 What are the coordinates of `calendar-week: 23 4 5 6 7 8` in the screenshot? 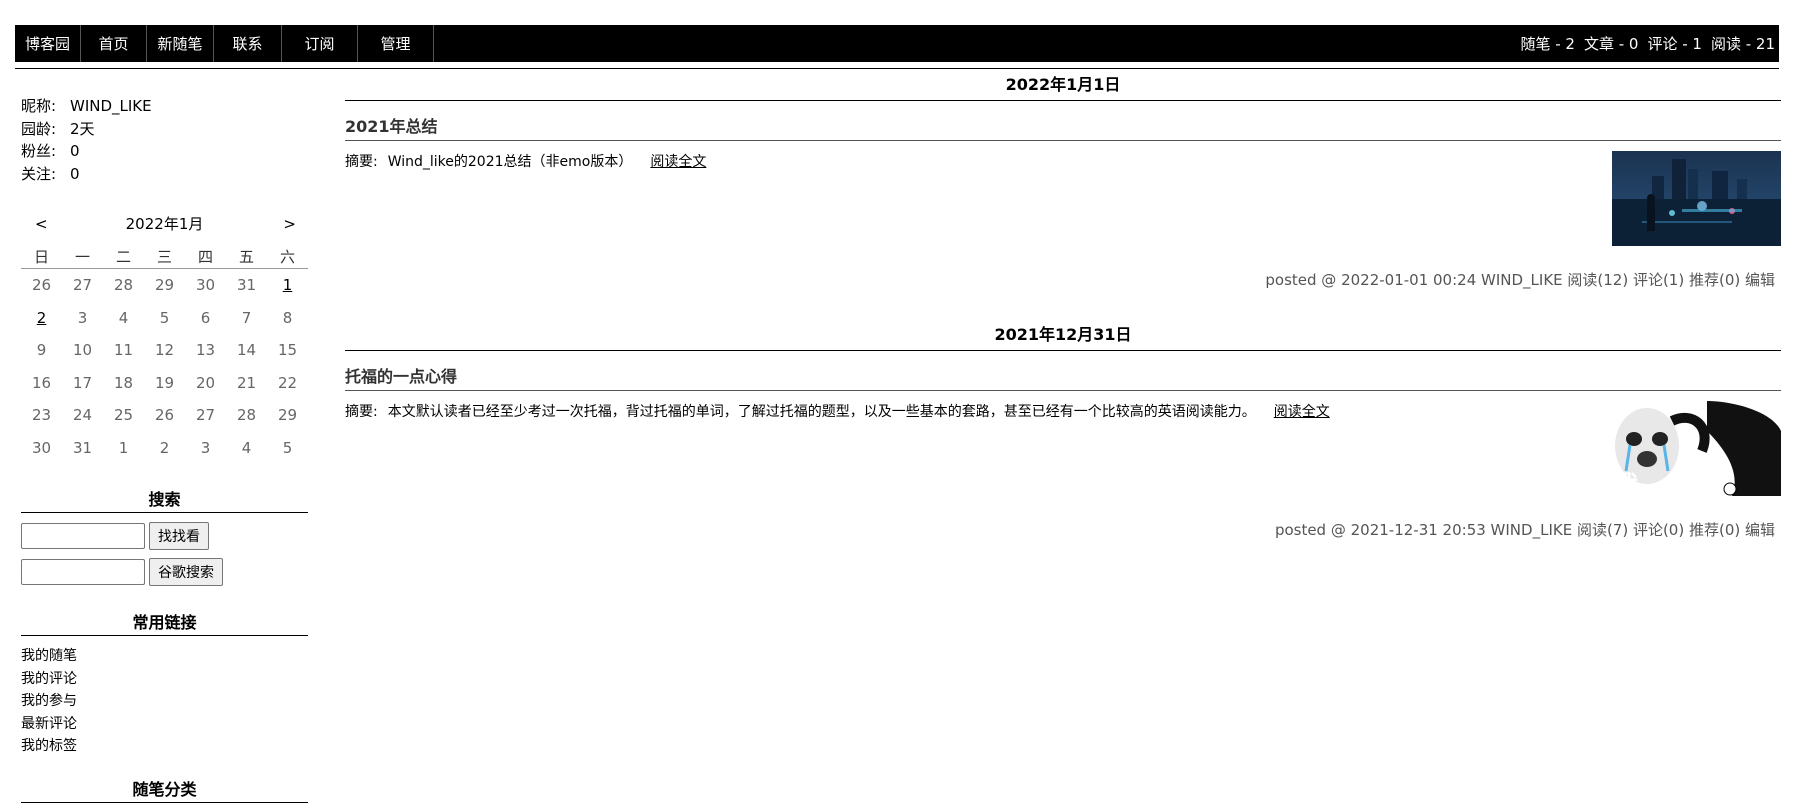 It's located at (164, 318).